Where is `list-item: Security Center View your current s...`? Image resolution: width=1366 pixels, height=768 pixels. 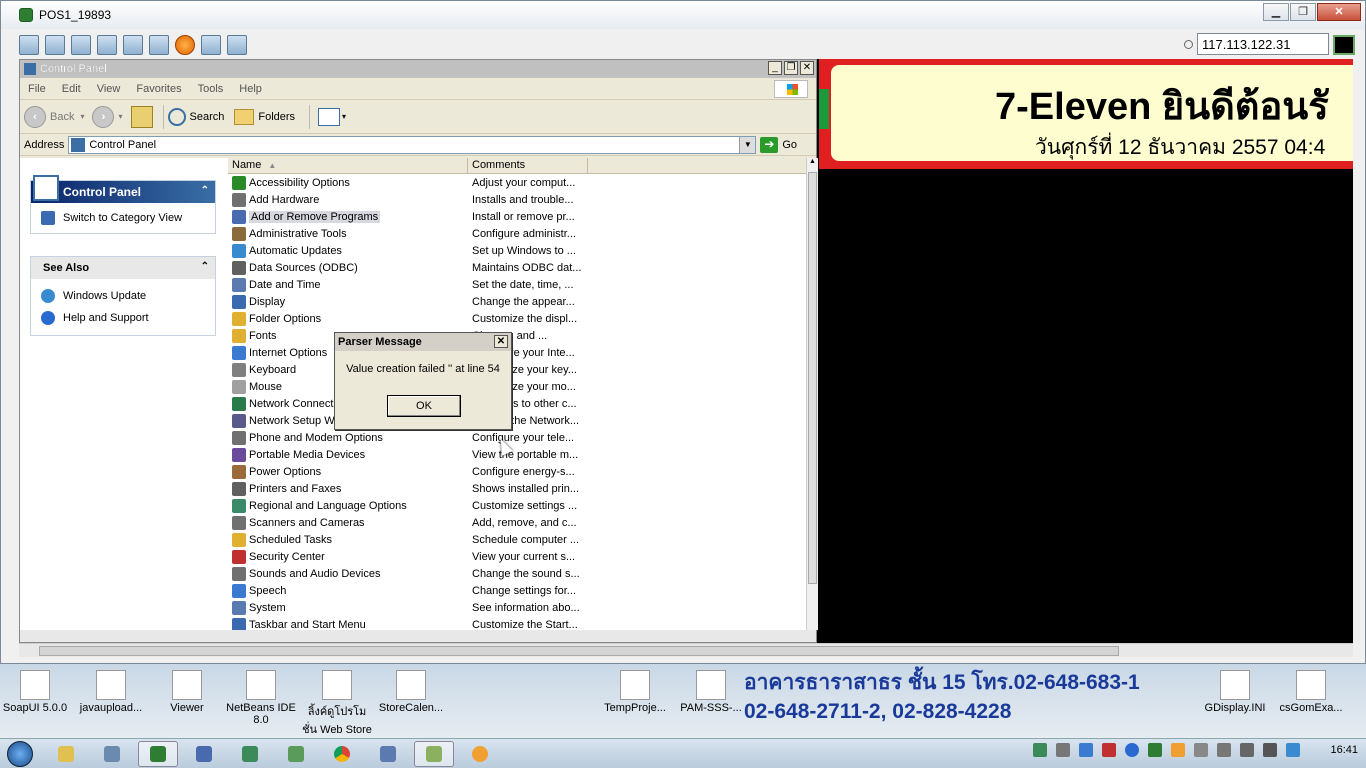
list-item: Security Center View your current s... is located at coordinates (517, 556).